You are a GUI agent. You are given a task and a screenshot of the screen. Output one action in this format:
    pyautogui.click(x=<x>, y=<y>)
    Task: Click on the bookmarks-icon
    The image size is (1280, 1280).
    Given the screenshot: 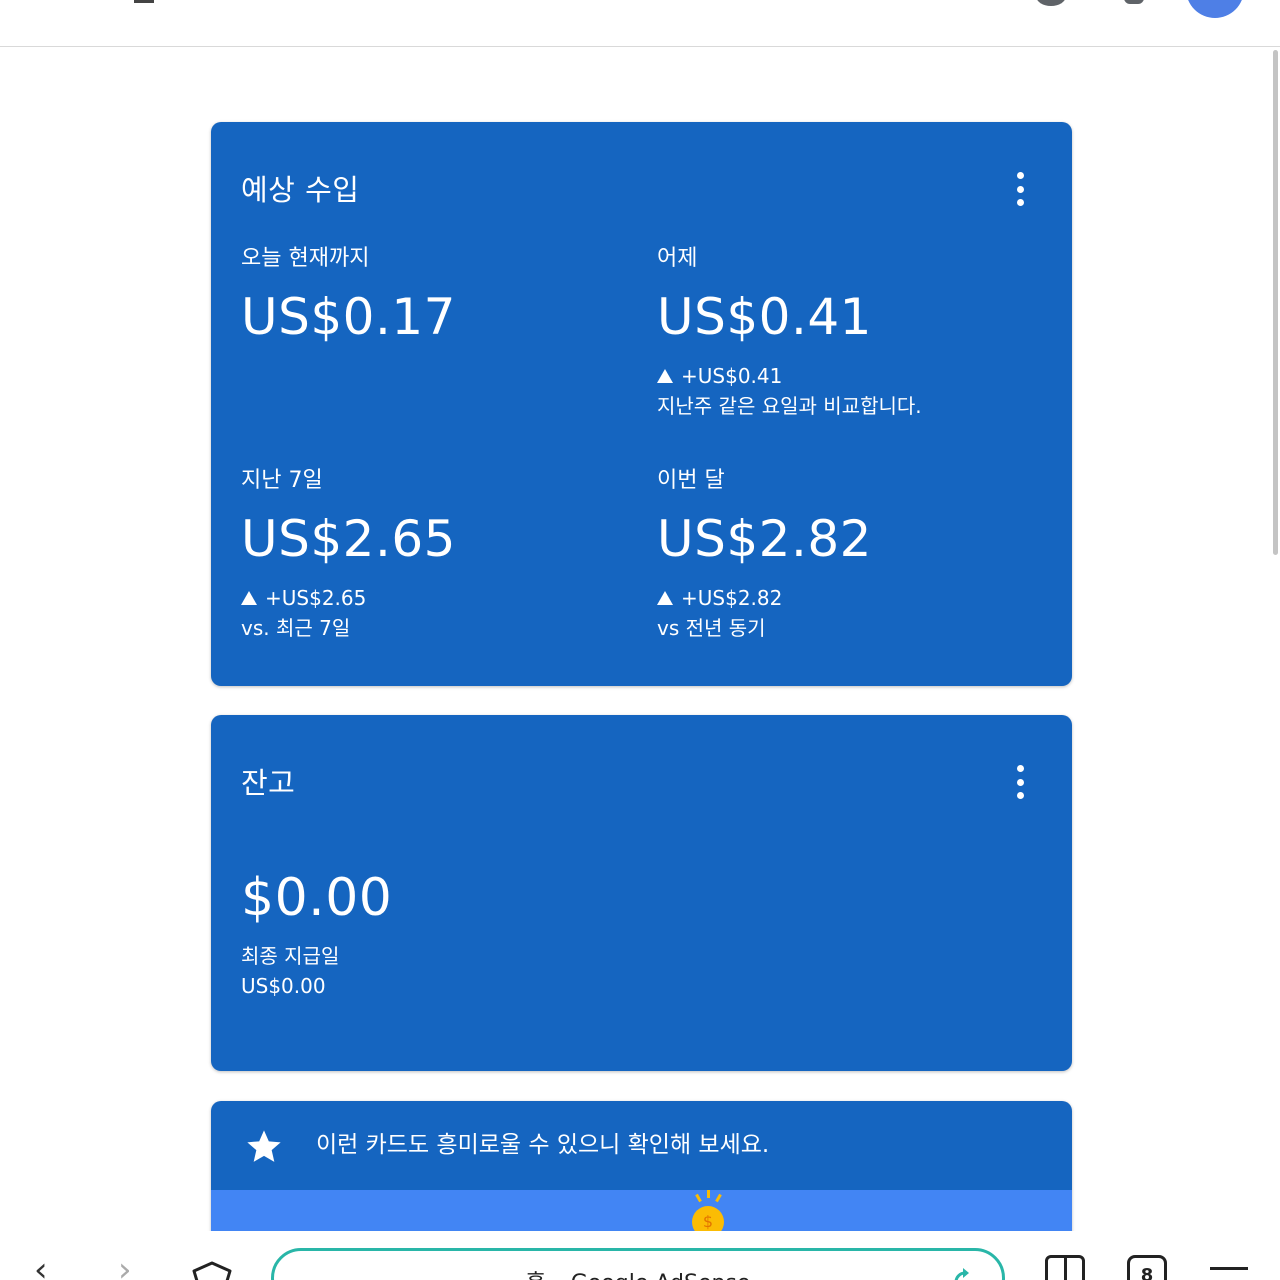 What is the action you would take?
    pyautogui.click(x=1065, y=1267)
    